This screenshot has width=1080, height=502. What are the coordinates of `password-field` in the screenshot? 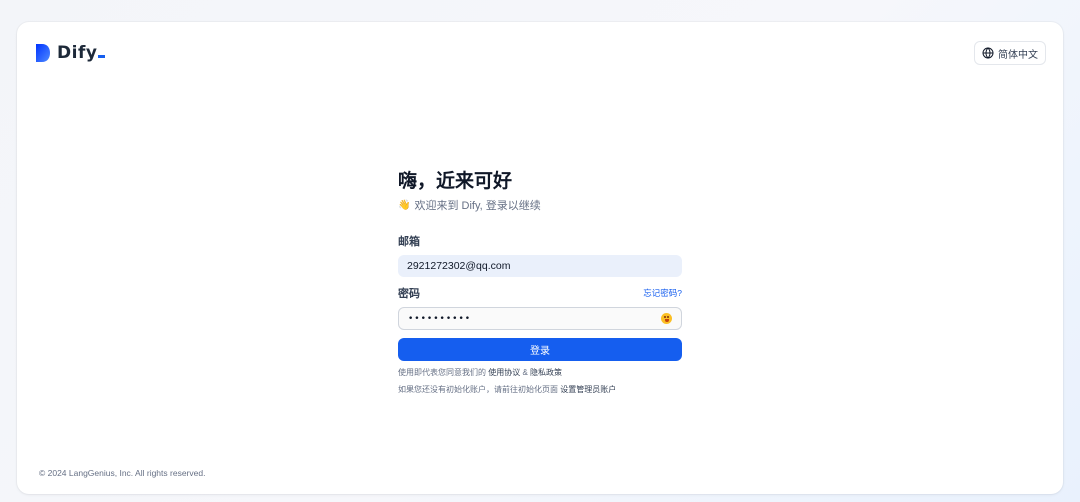 It's located at (540, 318).